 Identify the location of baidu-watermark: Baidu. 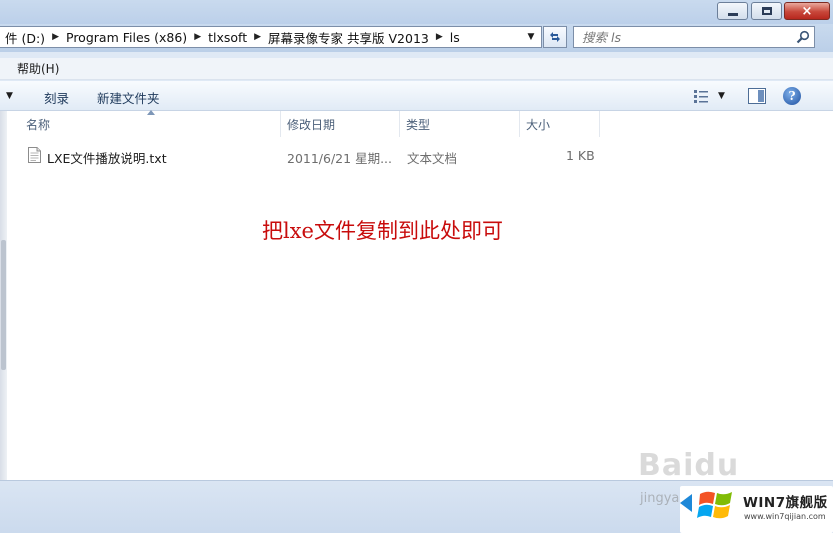
(689, 465).